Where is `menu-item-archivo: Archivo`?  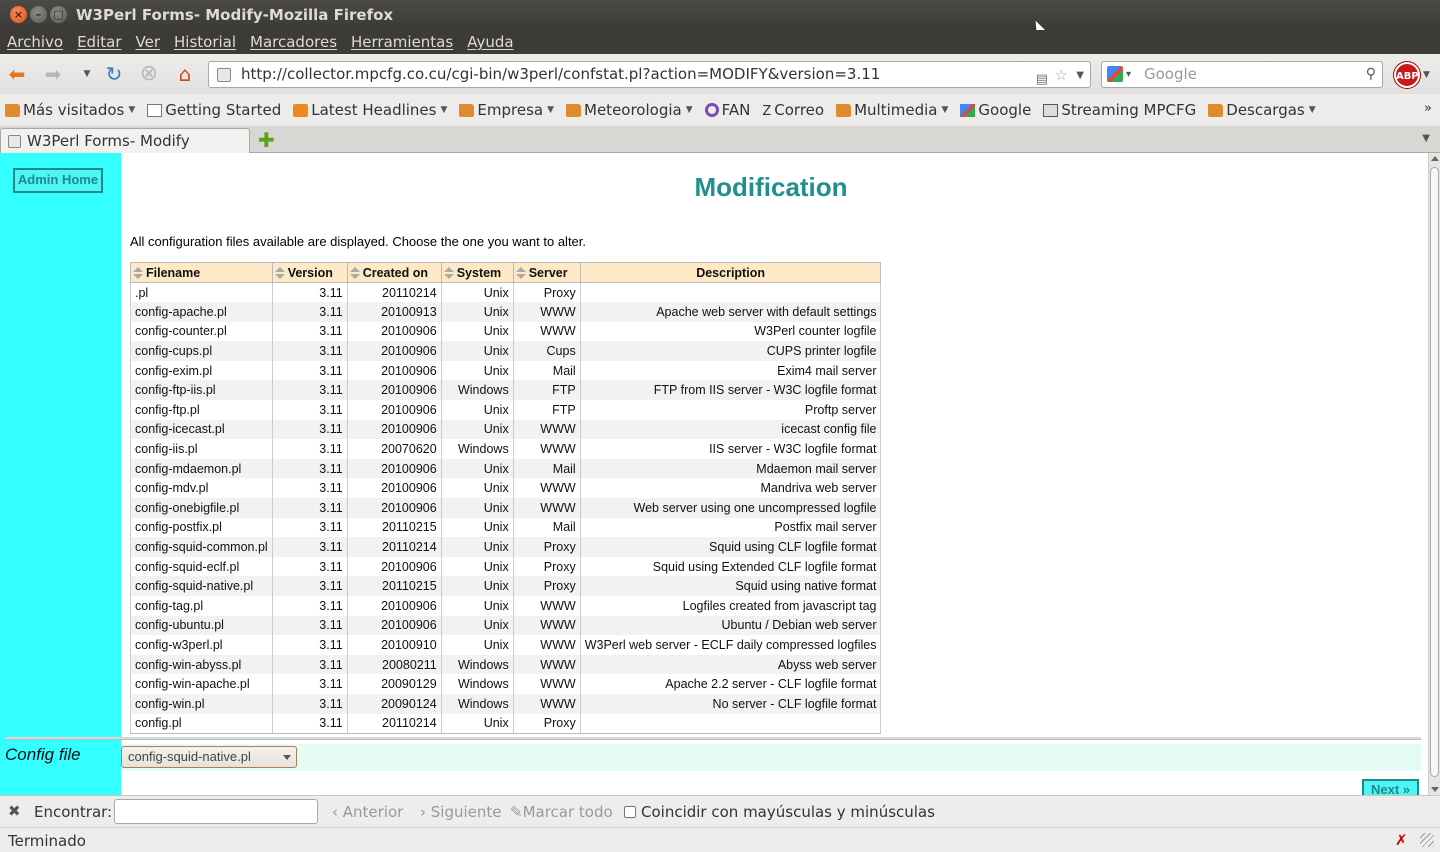
menu-item-archivo: Archivo is located at coordinates (35, 42).